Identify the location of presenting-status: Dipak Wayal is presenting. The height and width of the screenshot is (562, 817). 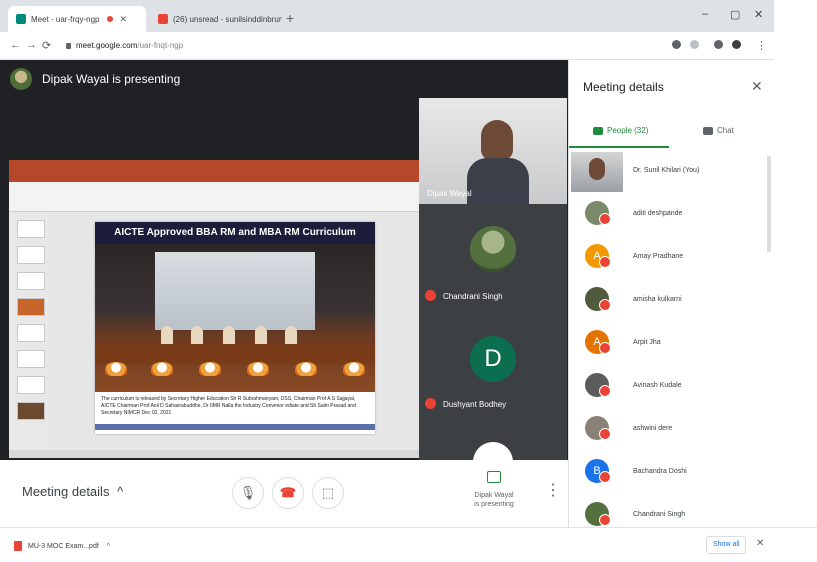
(494, 489).